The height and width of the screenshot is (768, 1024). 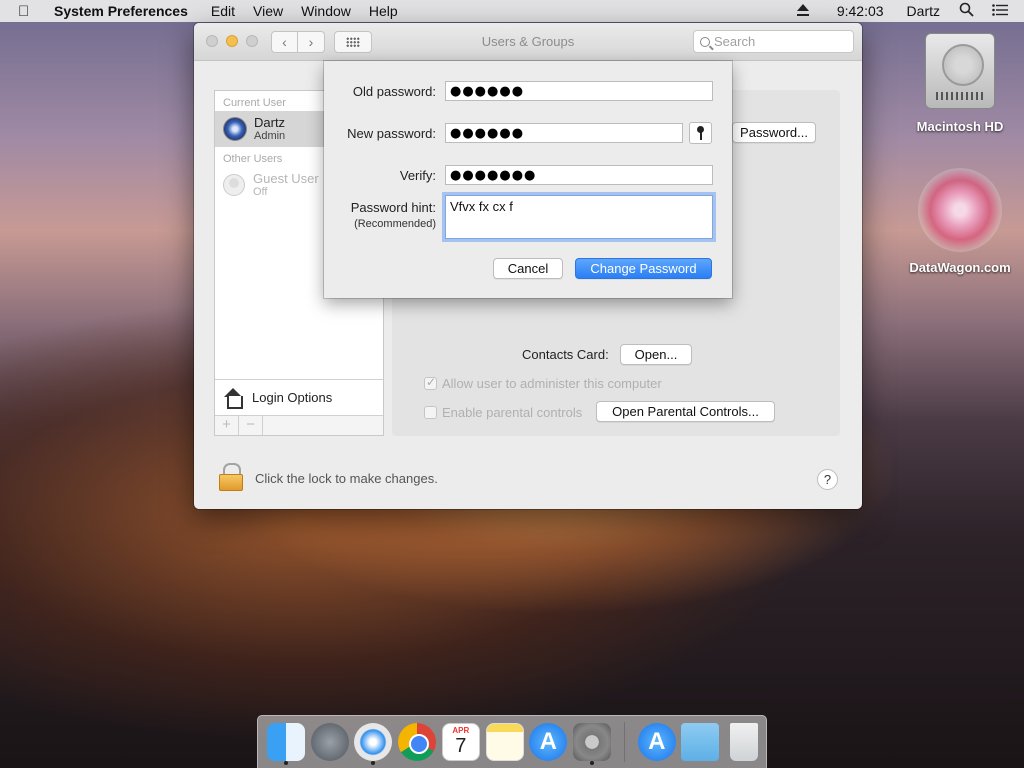 I want to click on dock-app-store: A, so click(x=548, y=742).